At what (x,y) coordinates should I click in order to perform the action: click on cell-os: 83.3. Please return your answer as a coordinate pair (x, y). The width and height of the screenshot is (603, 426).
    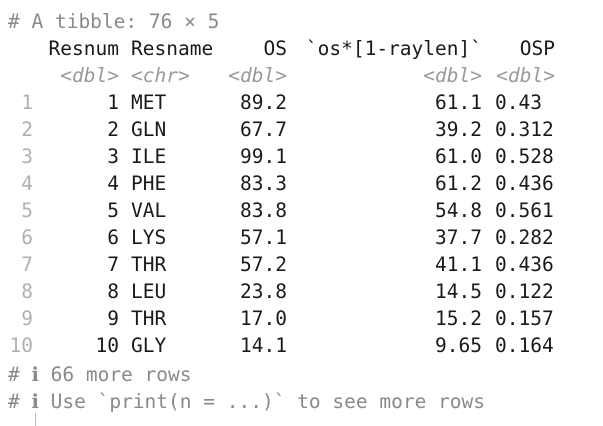
    Looking at the image, I should click on (263, 183).